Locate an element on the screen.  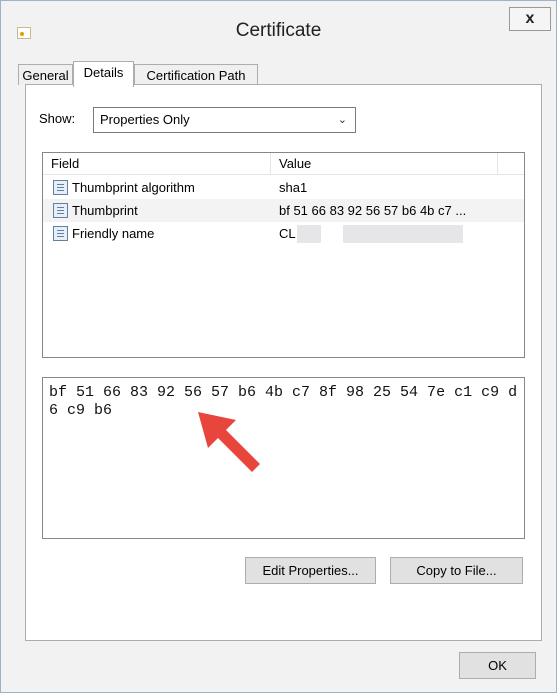
list-item-field: Thumbprint algorithm is located at coordinates (133, 187).